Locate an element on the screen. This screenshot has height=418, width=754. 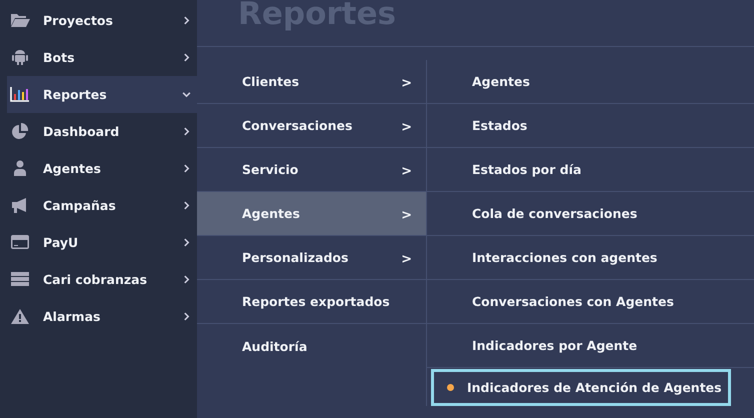
robot-icon is located at coordinates (20, 57).